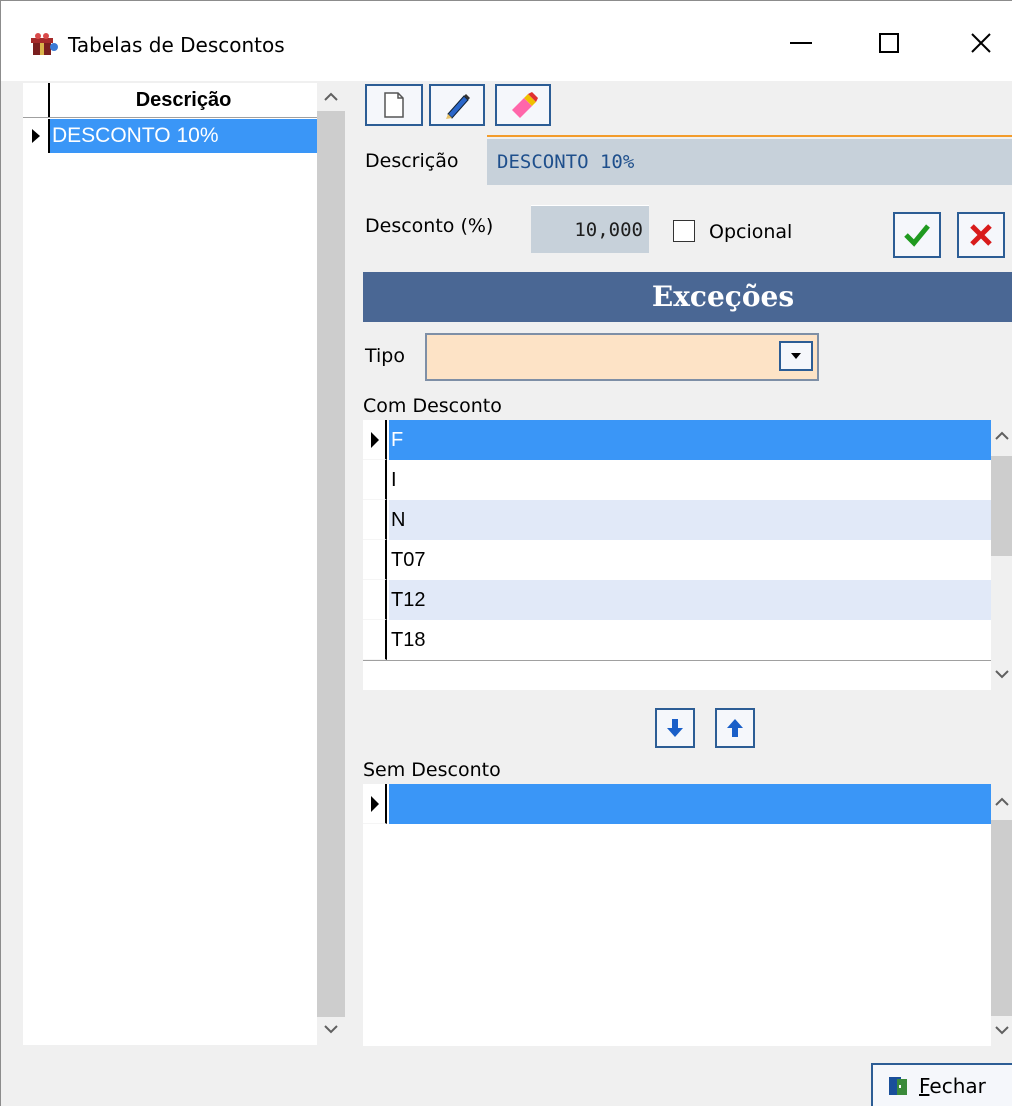 The width and height of the screenshot is (1012, 1106). I want to click on desconto-percent-field: 10,000, so click(590, 229).